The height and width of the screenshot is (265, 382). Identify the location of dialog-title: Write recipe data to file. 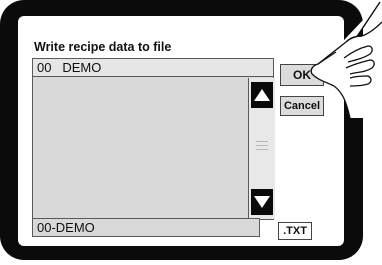
(103, 47).